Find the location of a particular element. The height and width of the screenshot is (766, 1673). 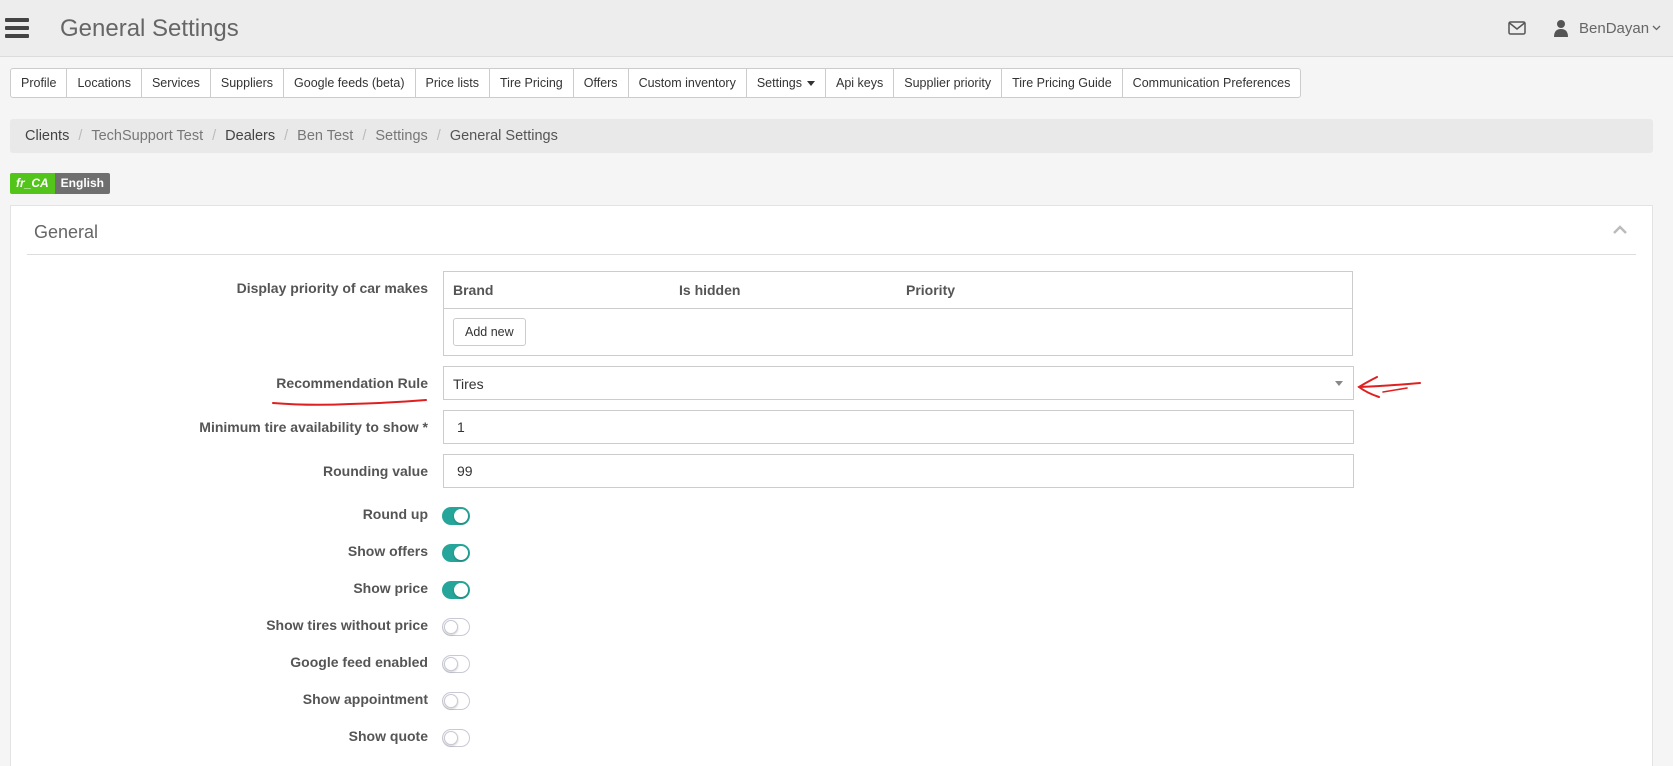

tab-settings: Settings is located at coordinates (786, 83).